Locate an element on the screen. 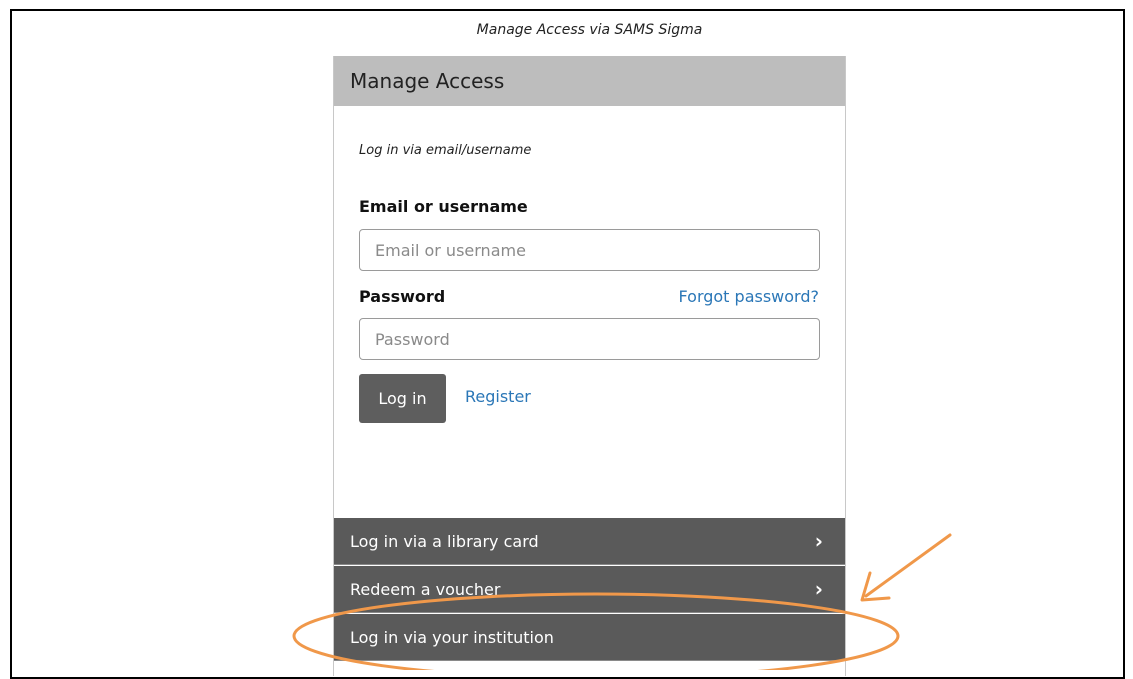 The height and width of the screenshot is (679, 1133). email-label: Email or username is located at coordinates (443, 206).